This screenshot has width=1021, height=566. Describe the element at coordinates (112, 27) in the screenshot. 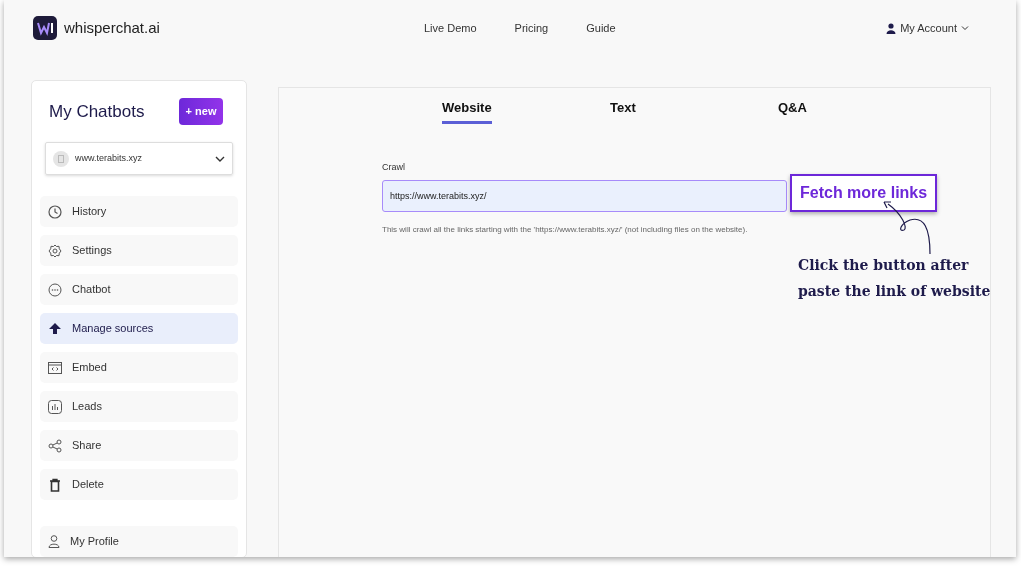

I see `brand-name: whisperchat.ai` at that location.